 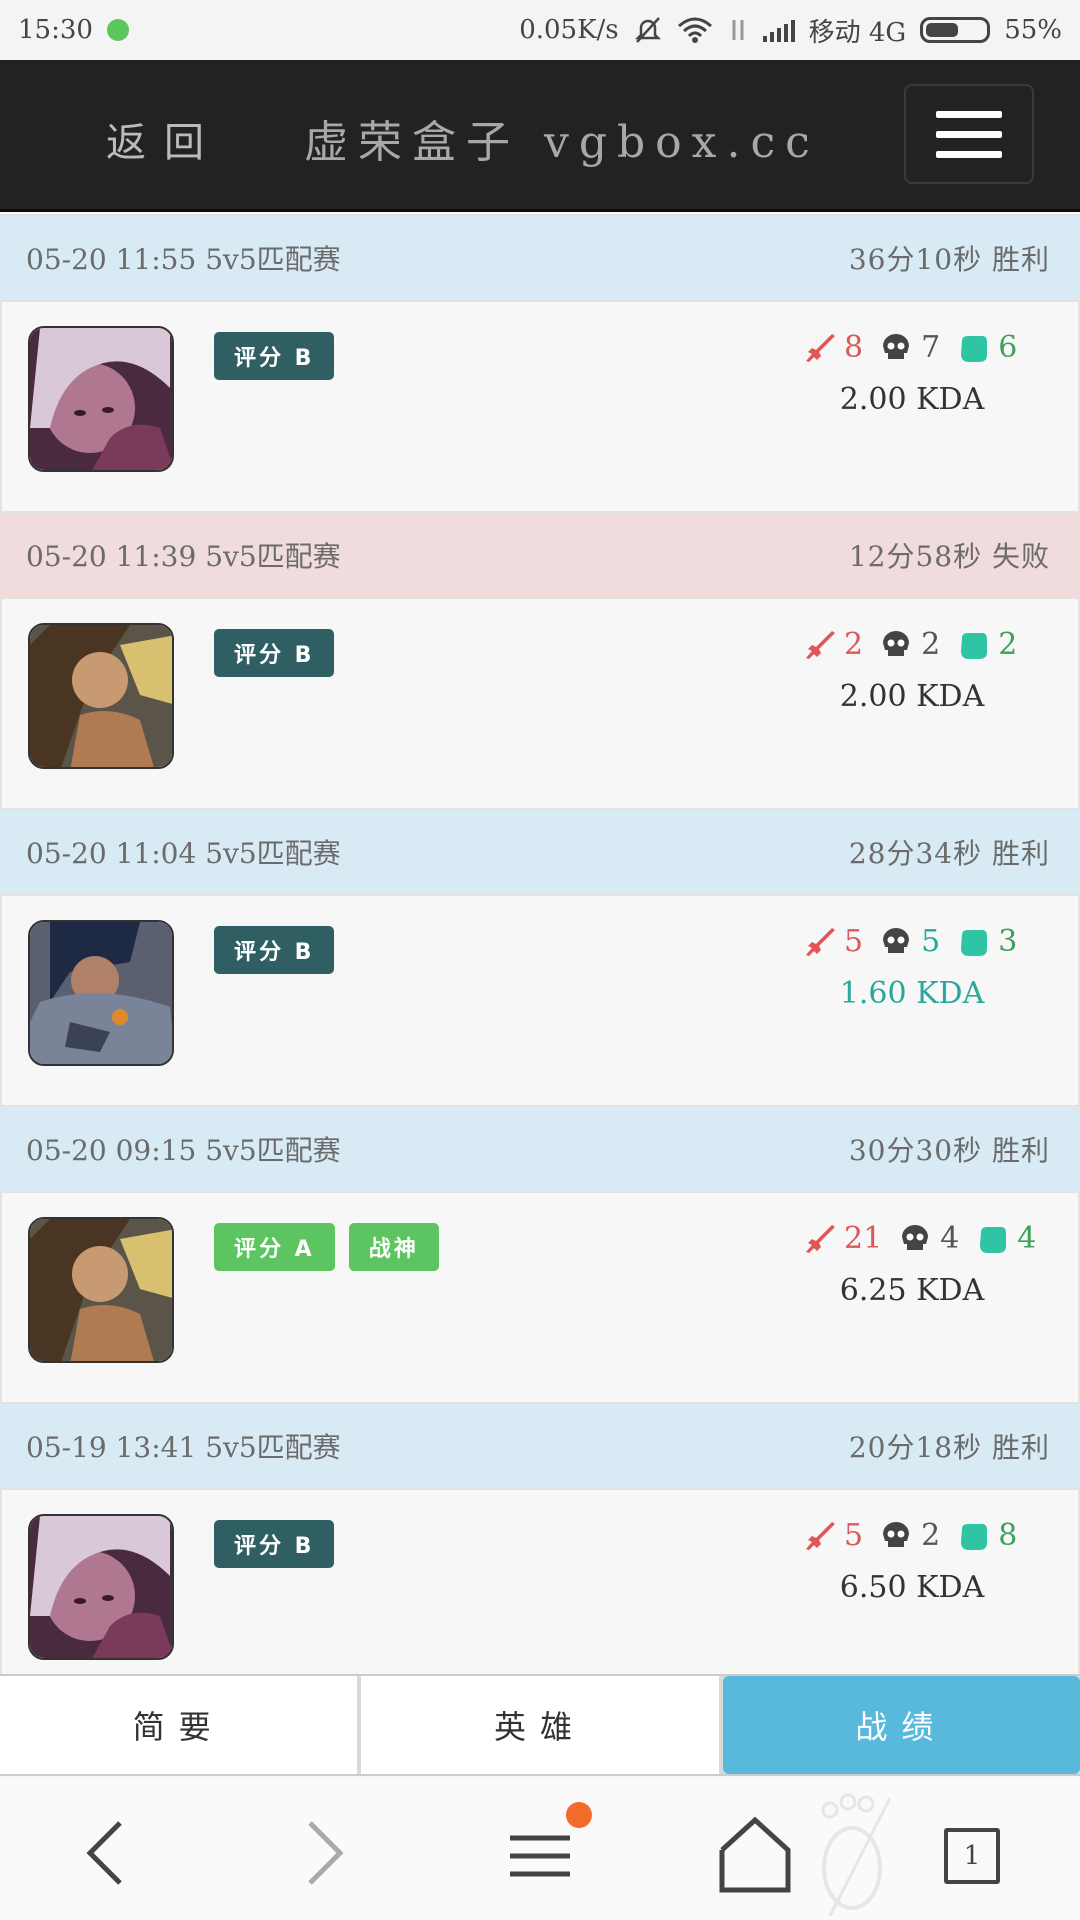 I want to click on match-info: 05-19 13:41 5v5匹配赛, so click(x=183, y=1446).